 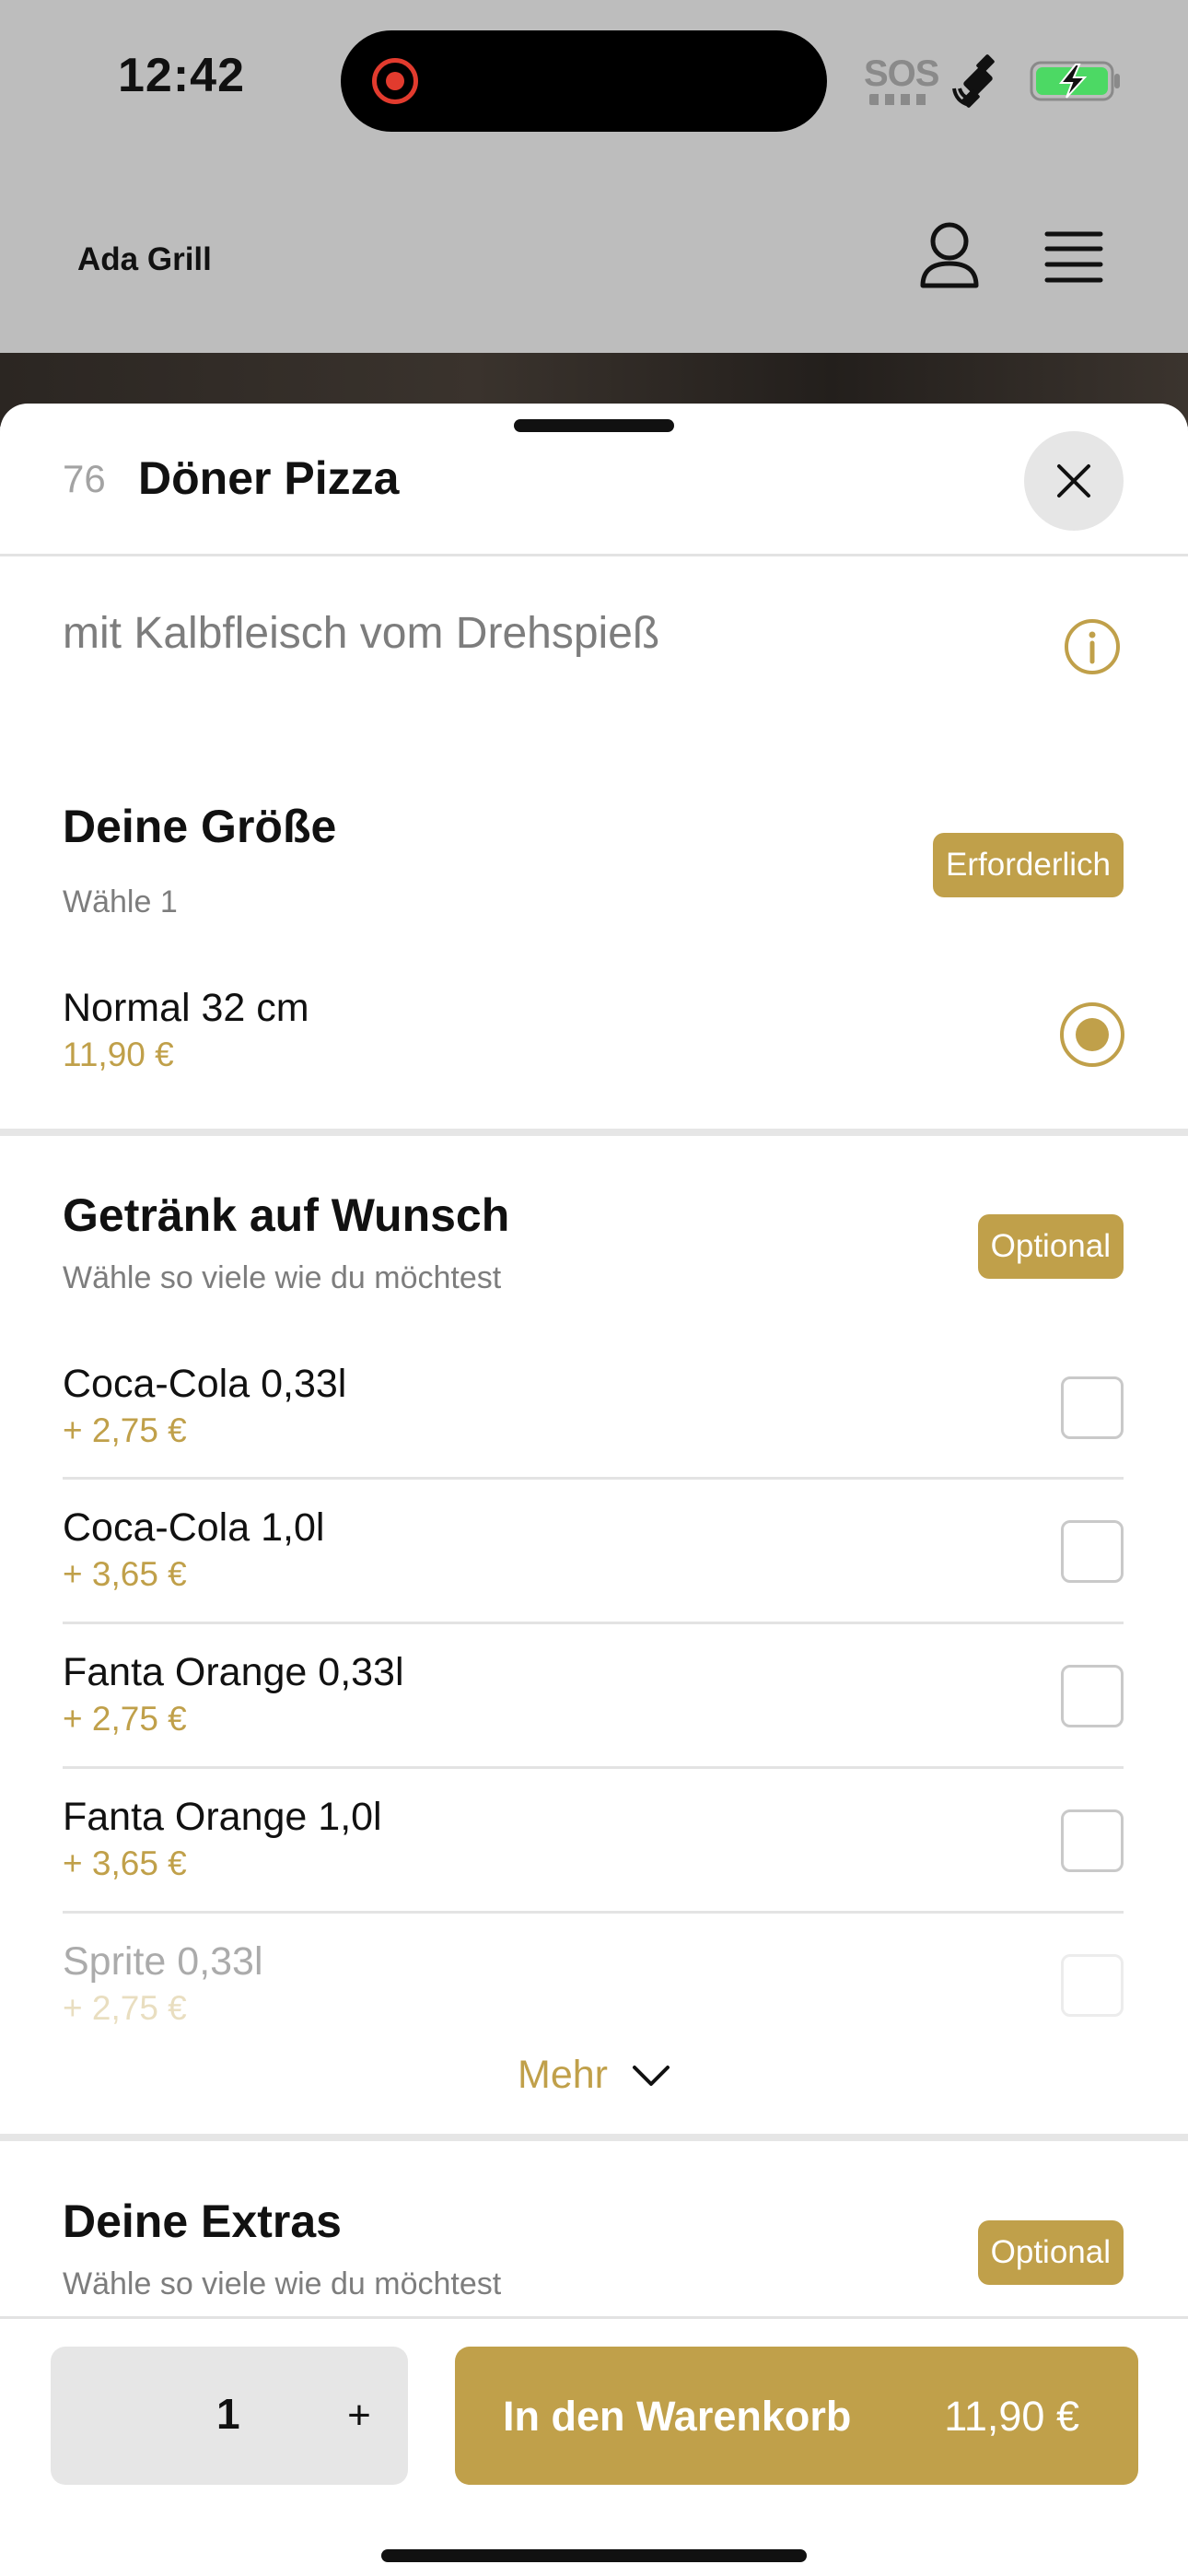 I want to click on sos-indicator: SOS, so click(x=901, y=73).